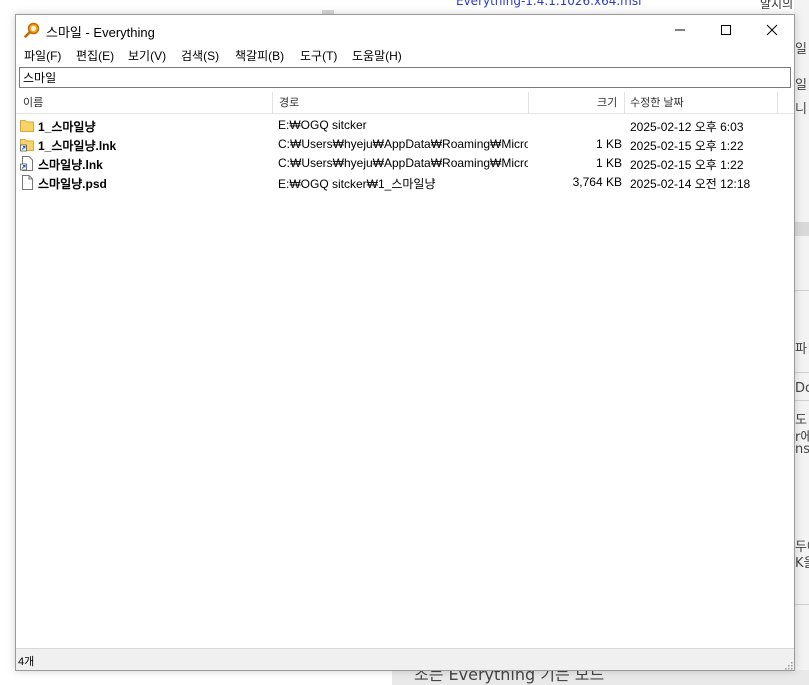  What do you see at coordinates (318, 55) in the screenshot?
I see `menu-tools: 도구(T)` at bounding box center [318, 55].